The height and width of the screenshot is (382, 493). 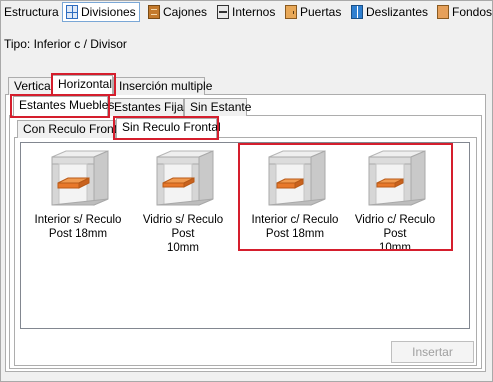 What do you see at coordinates (183, 227) in the screenshot?
I see `item-caption-line1: Vidrio s/ Reculo Post` at bounding box center [183, 227].